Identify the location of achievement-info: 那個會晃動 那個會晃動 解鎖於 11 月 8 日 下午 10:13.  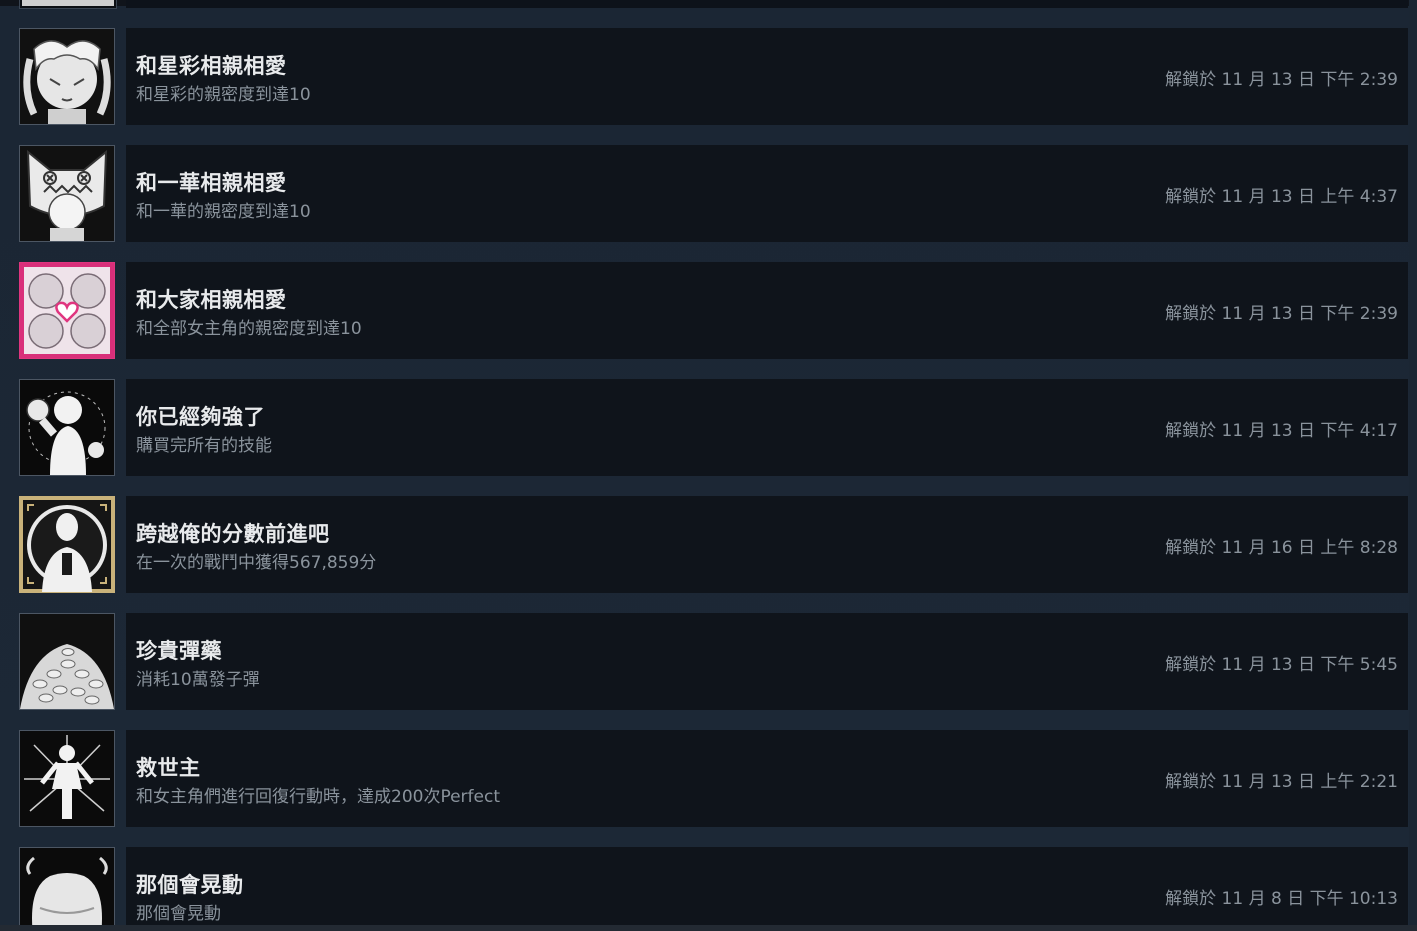
(767, 889).